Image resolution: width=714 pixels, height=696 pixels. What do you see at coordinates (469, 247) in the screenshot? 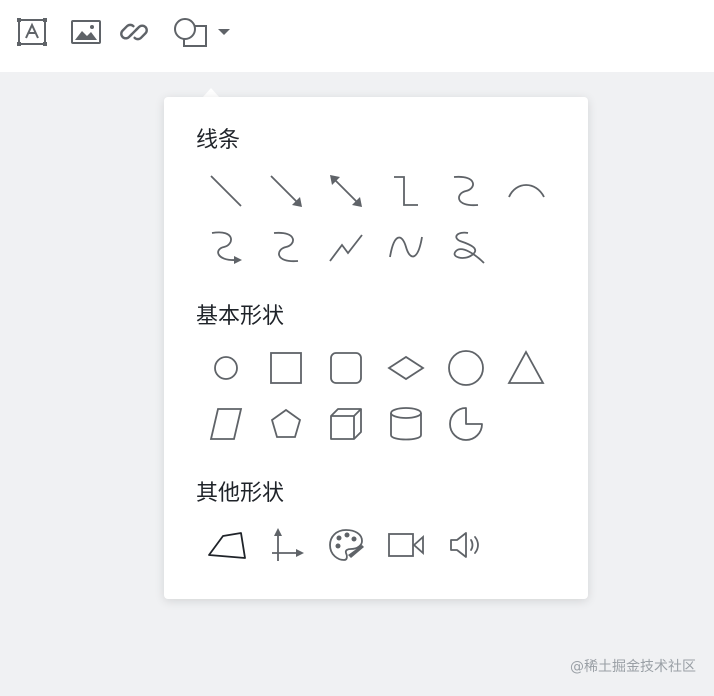
I see `freehand-scribble-icon` at bounding box center [469, 247].